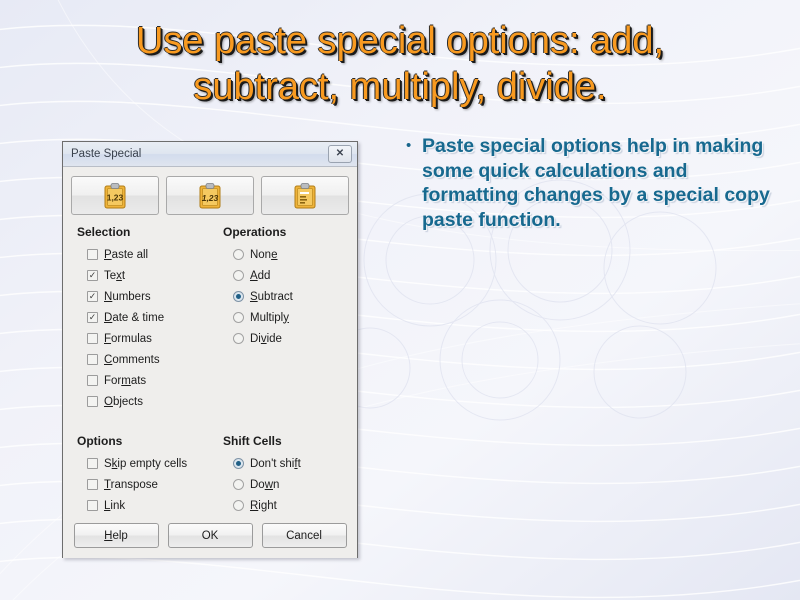 Image resolution: width=800 pixels, height=600 pixels. What do you see at coordinates (294, 338) in the screenshot?
I see `operations-item-divide: Divide` at bounding box center [294, 338].